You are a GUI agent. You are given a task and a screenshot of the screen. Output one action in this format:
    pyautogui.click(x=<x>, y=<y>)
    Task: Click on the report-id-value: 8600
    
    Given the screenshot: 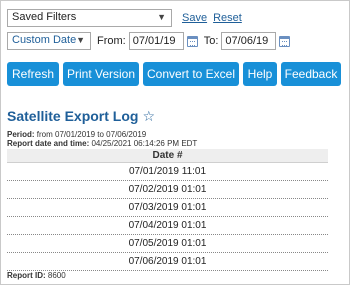 What is the action you would take?
    pyautogui.click(x=56, y=275)
    